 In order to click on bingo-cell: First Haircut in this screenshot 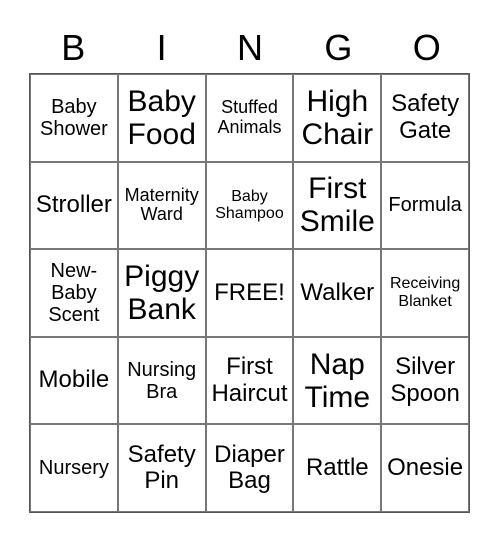, I will do `click(249, 380)`.